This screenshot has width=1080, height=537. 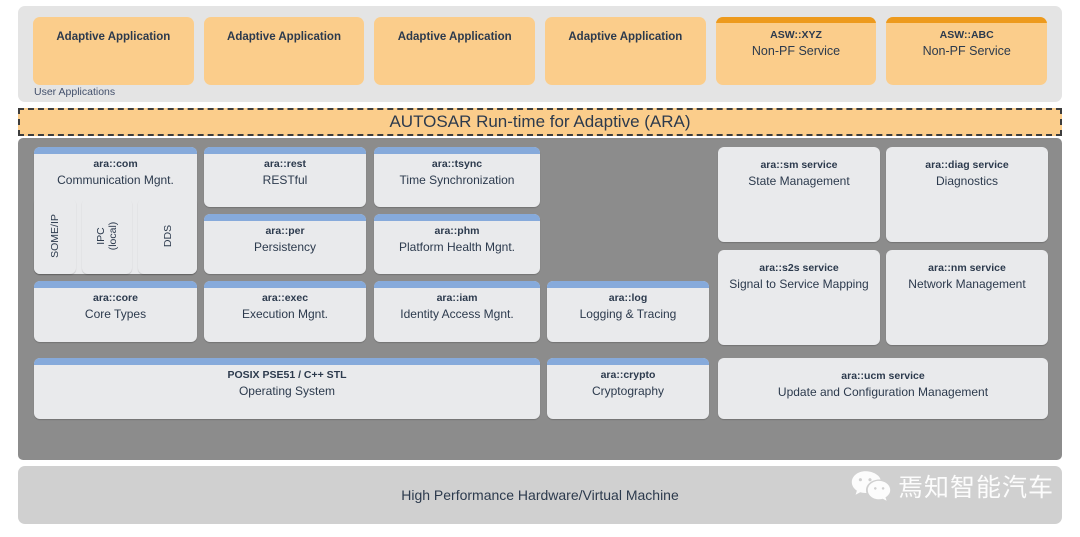 I want to click on module-ara-log-title: ara::log, so click(x=628, y=298).